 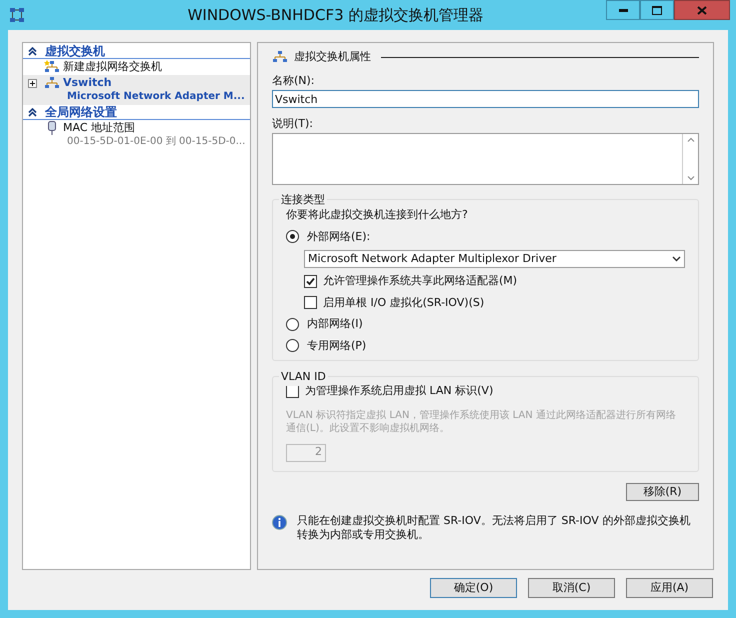 I want to click on checkbox-label: 允许管理操作系统共享此网络适配器(M), so click(x=420, y=281).